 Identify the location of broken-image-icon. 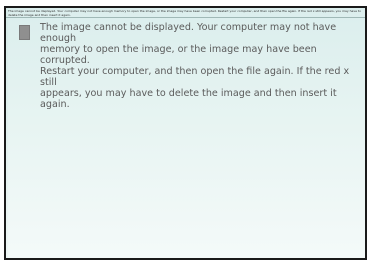
(24, 32).